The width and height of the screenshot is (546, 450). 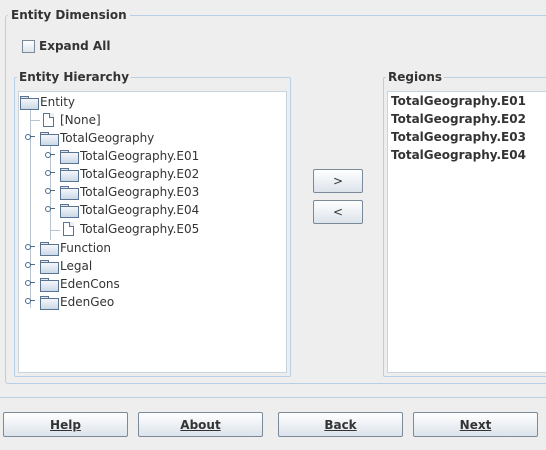 What do you see at coordinates (458, 119) in the screenshot?
I see `list-item: TotalGeography.E02` at bounding box center [458, 119].